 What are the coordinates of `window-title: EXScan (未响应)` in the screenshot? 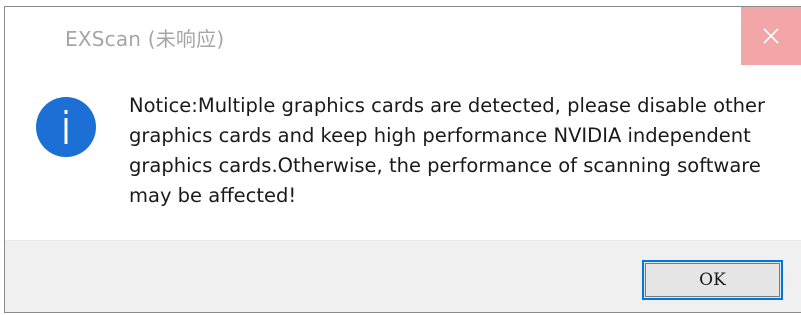 It's located at (145, 39).